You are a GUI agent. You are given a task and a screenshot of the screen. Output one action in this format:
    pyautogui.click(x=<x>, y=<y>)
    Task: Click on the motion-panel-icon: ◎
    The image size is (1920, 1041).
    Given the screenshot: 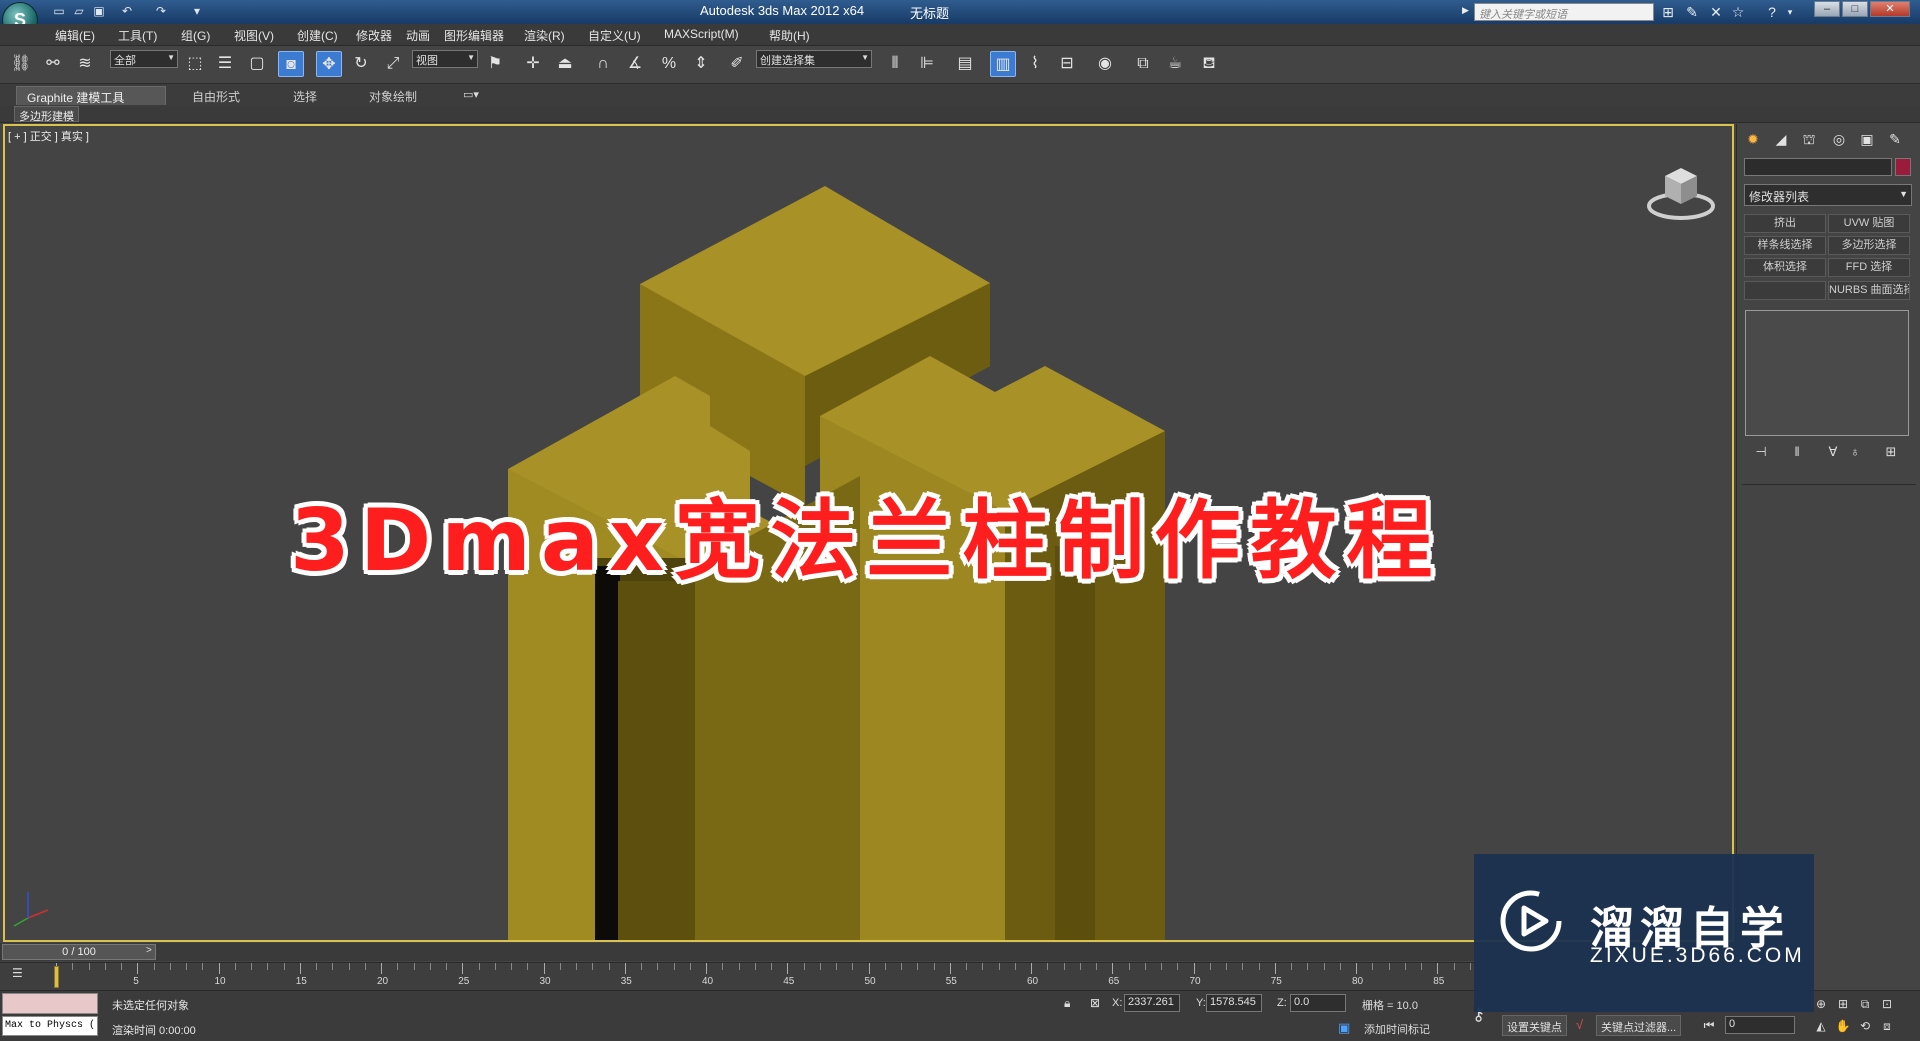 What is the action you would take?
    pyautogui.click(x=1839, y=139)
    